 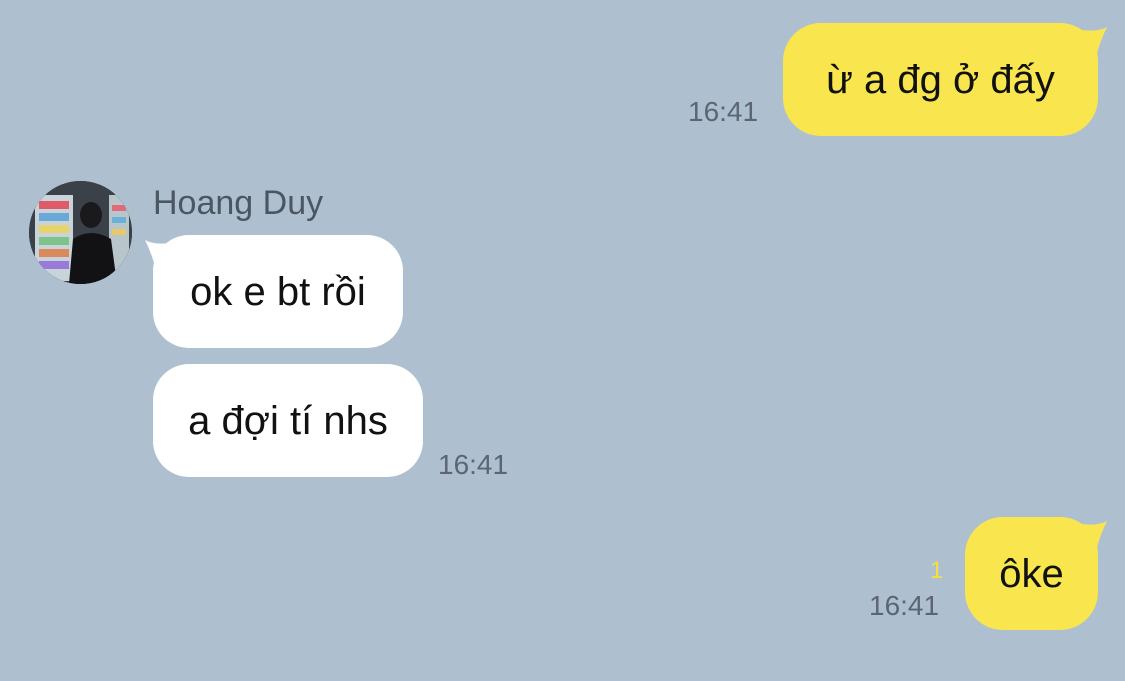 I want to click on message-bubble-incoming: a đợi tí nhs, so click(x=288, y=420).